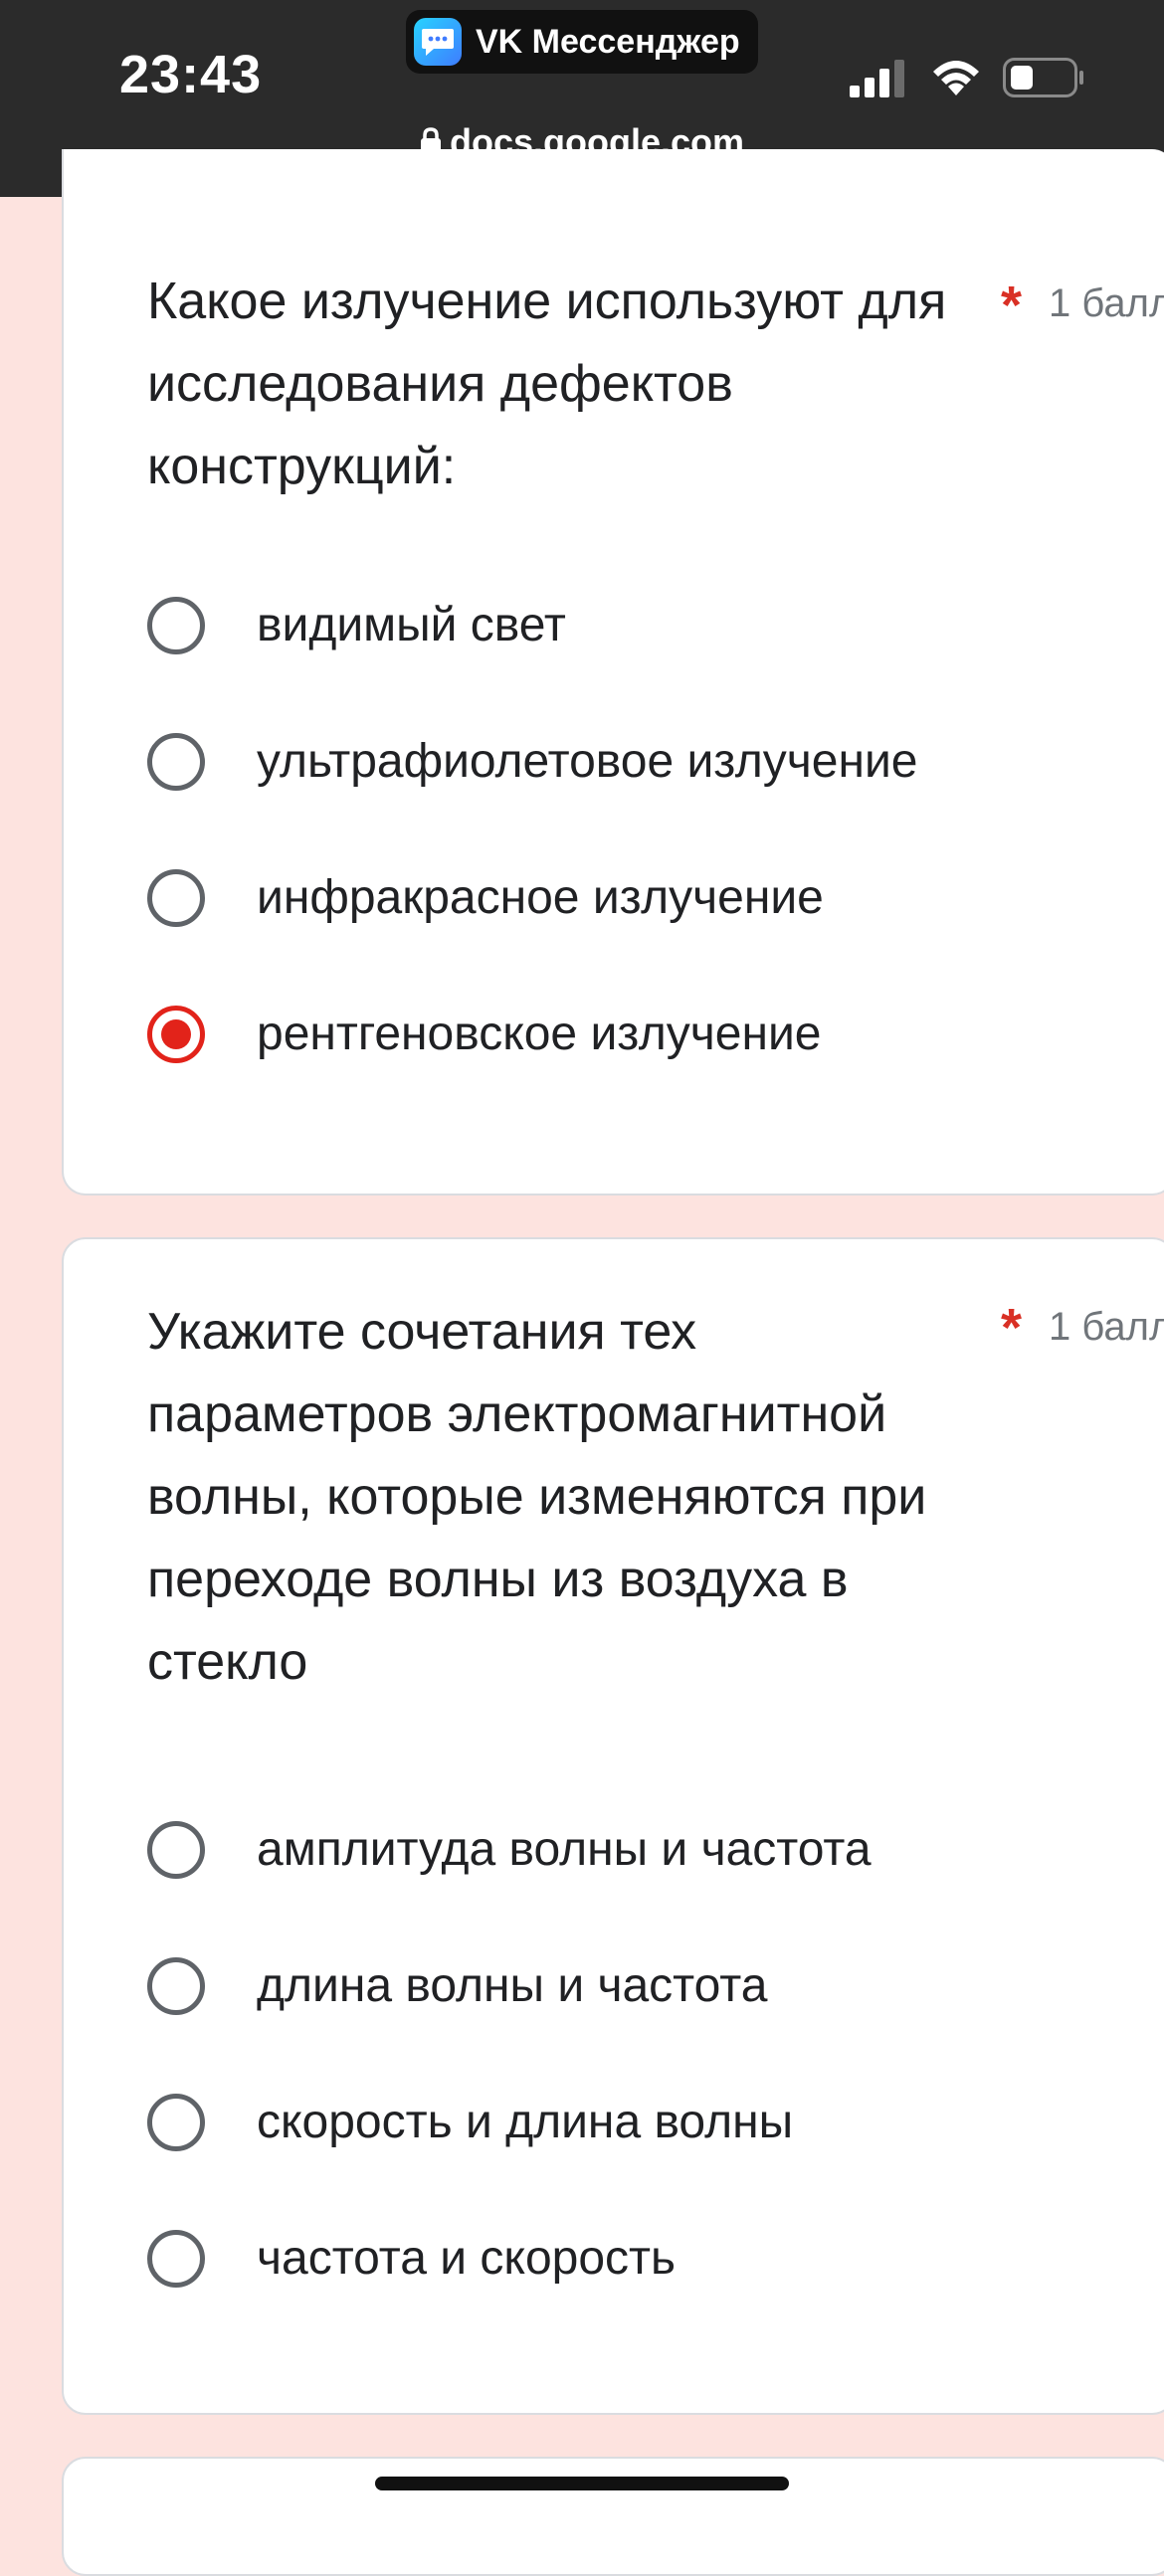  I want to click on wifi-icon, so click(956, 78).